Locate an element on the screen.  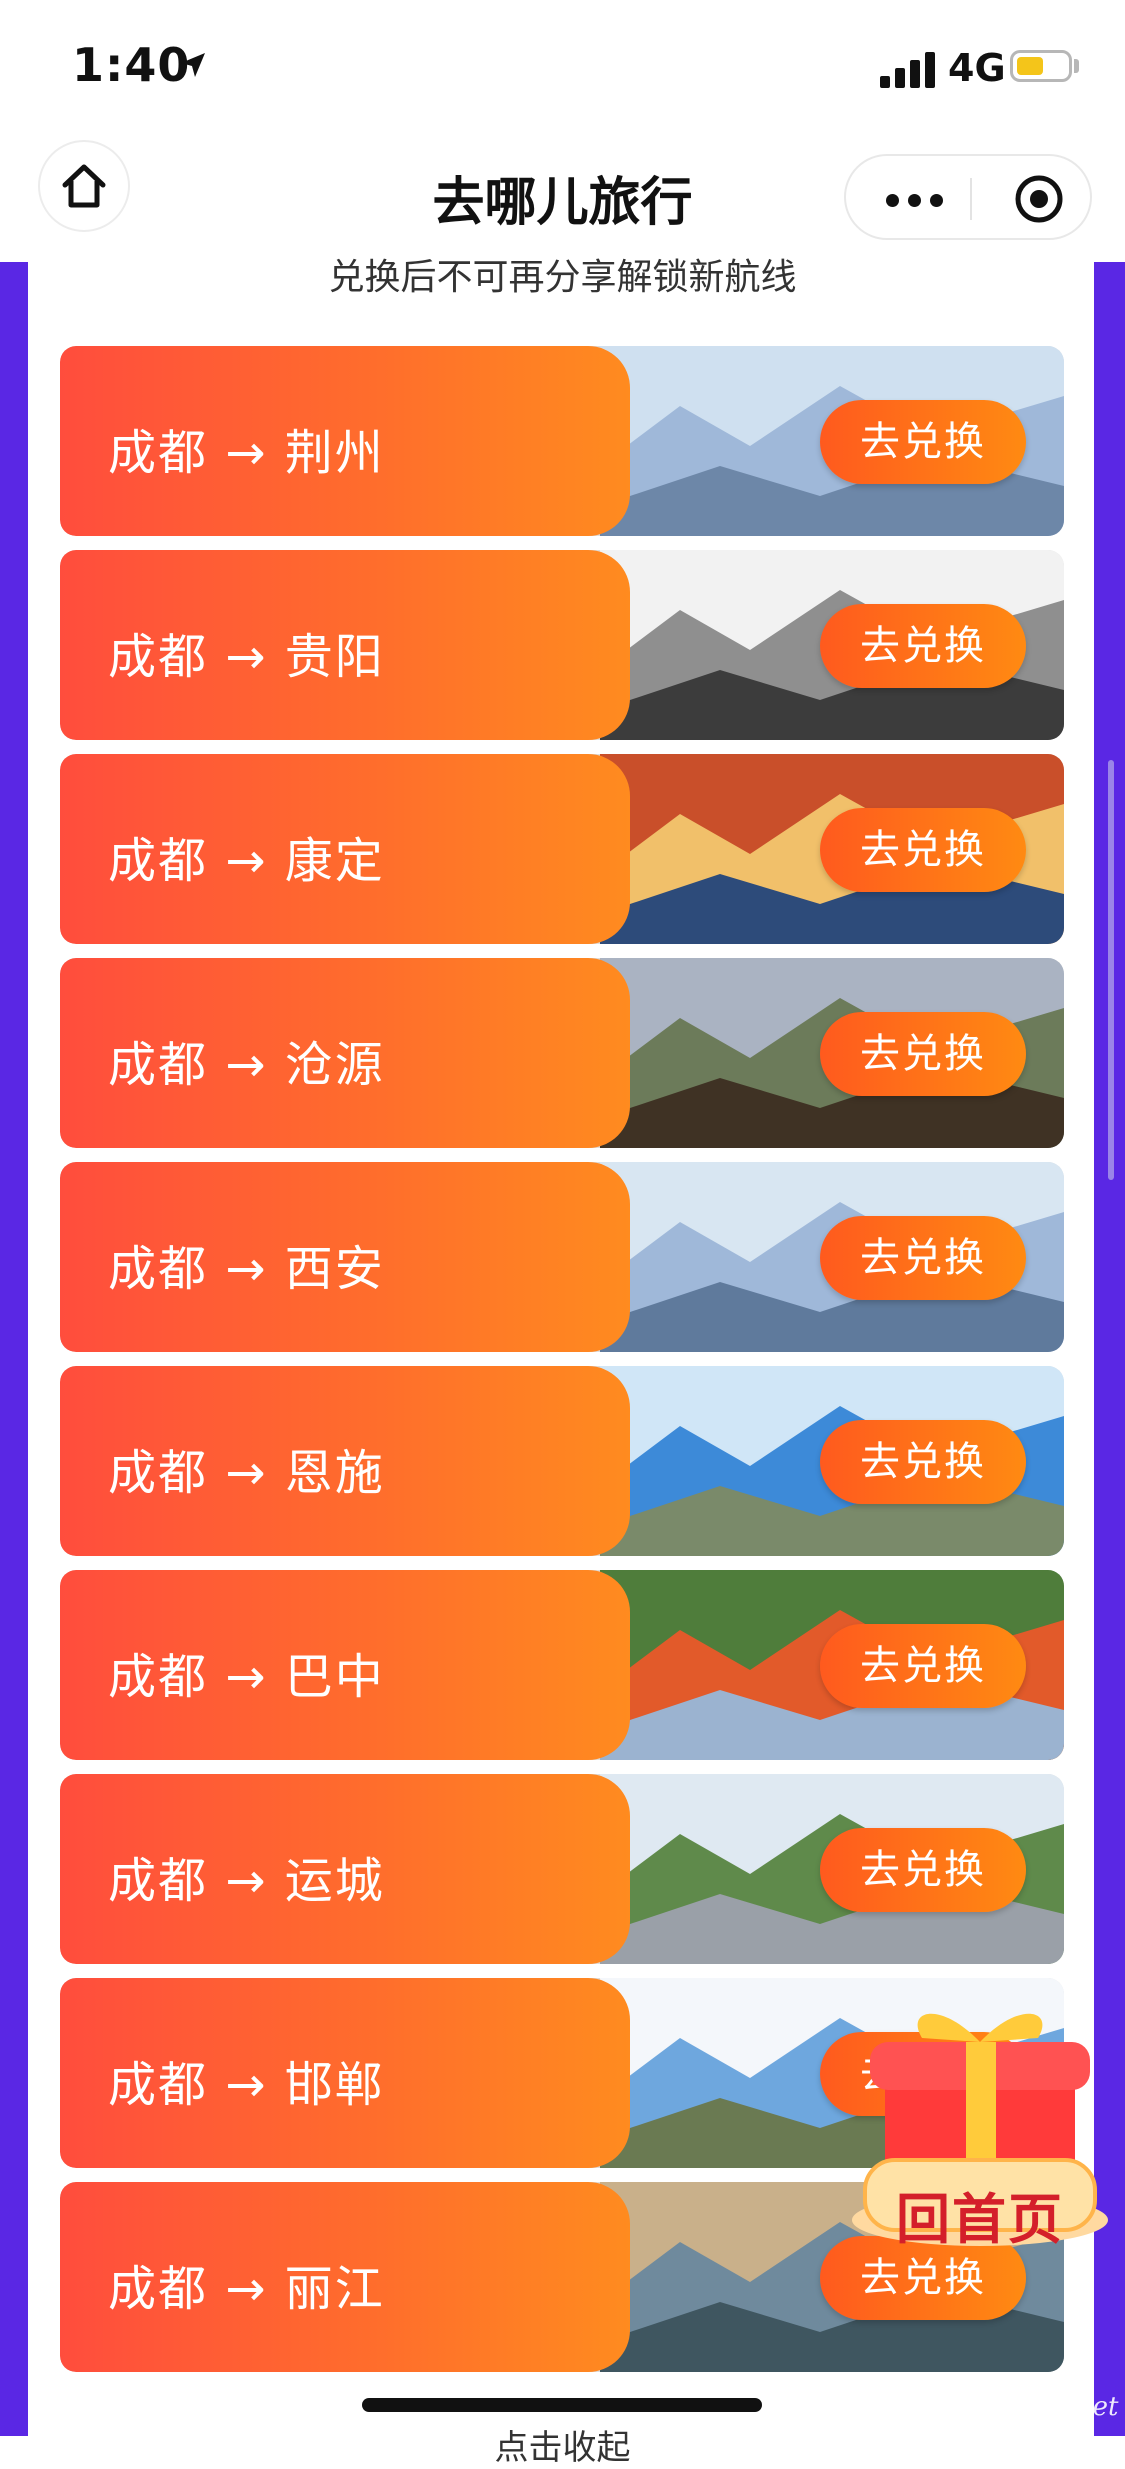
route-row: 成都 → 运城 去兑换 is located at coordinates (562, 1869).